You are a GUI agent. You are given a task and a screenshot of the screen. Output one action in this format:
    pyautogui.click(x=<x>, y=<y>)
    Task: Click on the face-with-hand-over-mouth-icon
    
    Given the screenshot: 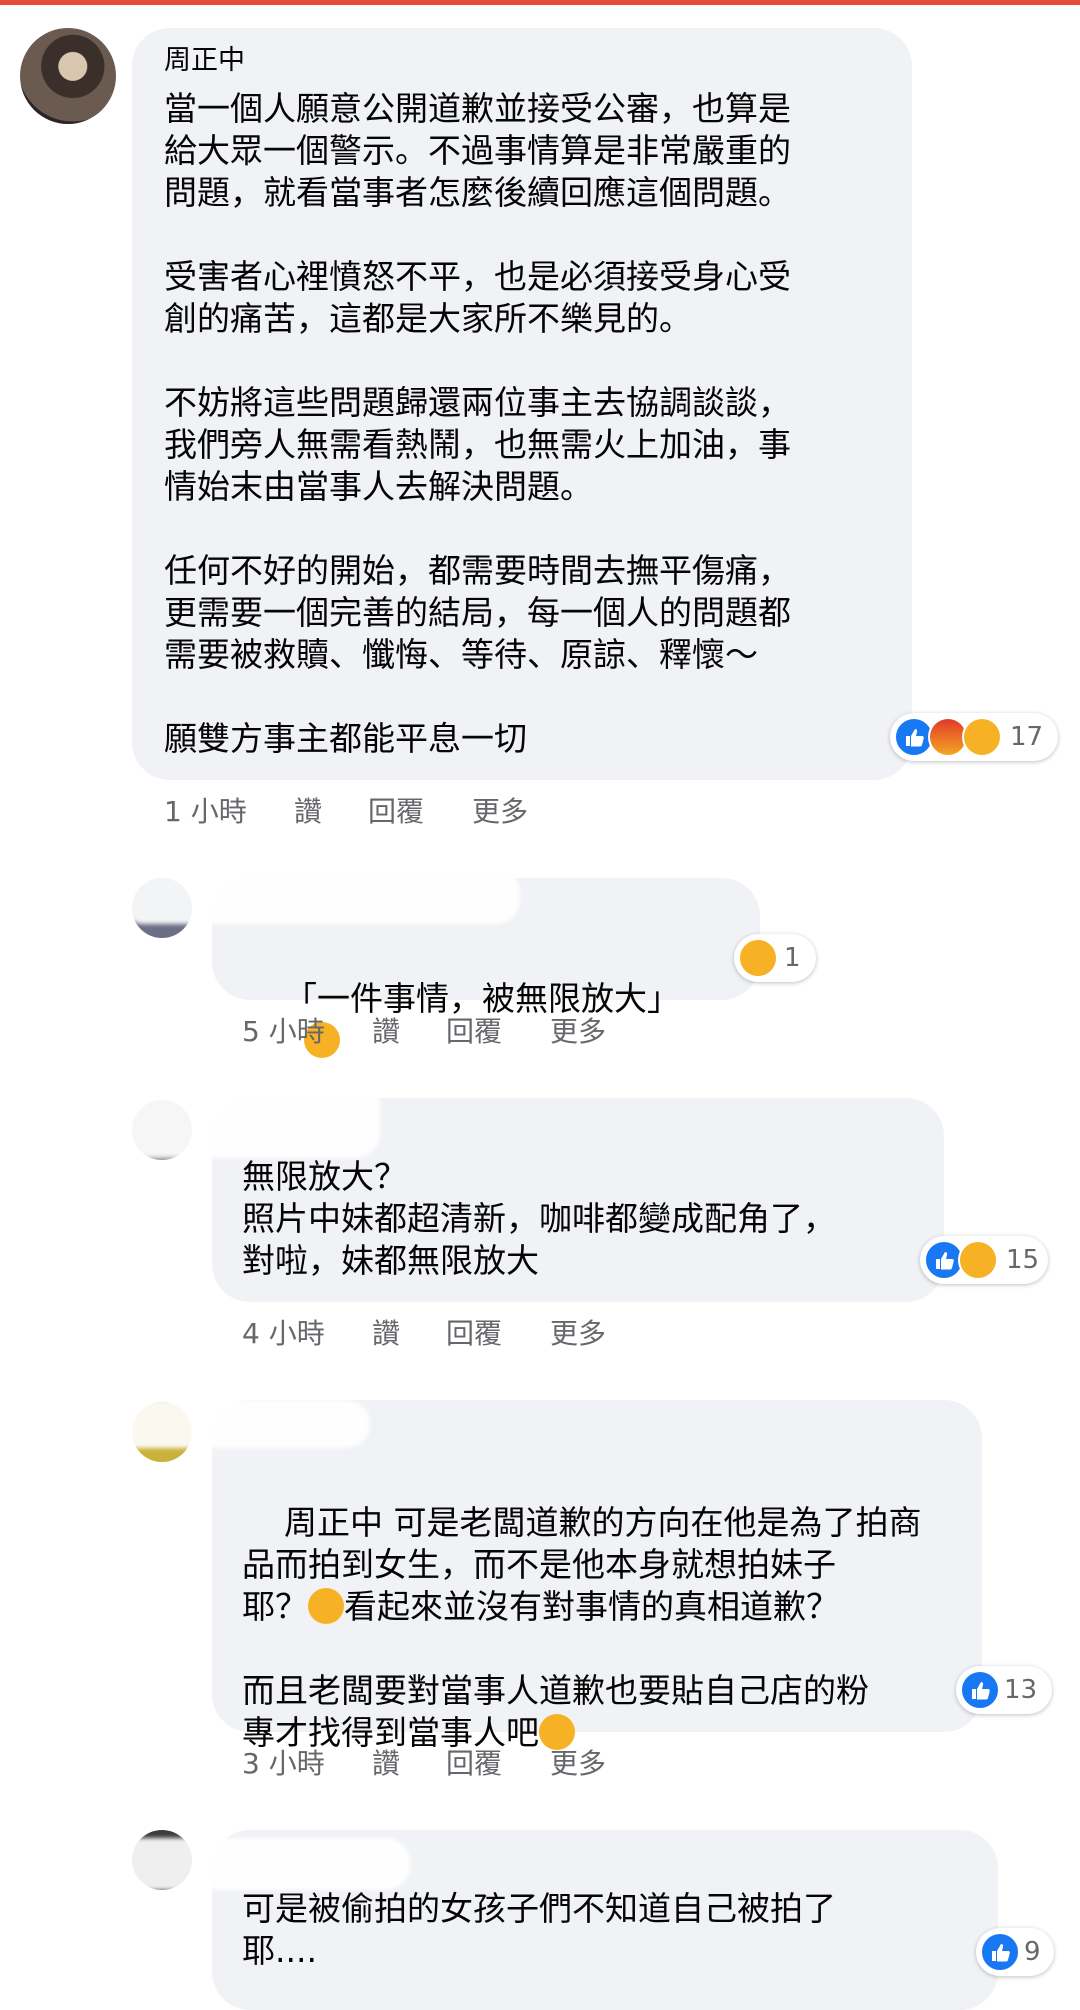 What is the action you would take?
    pyautogui.click(x=326, y=1606)
    